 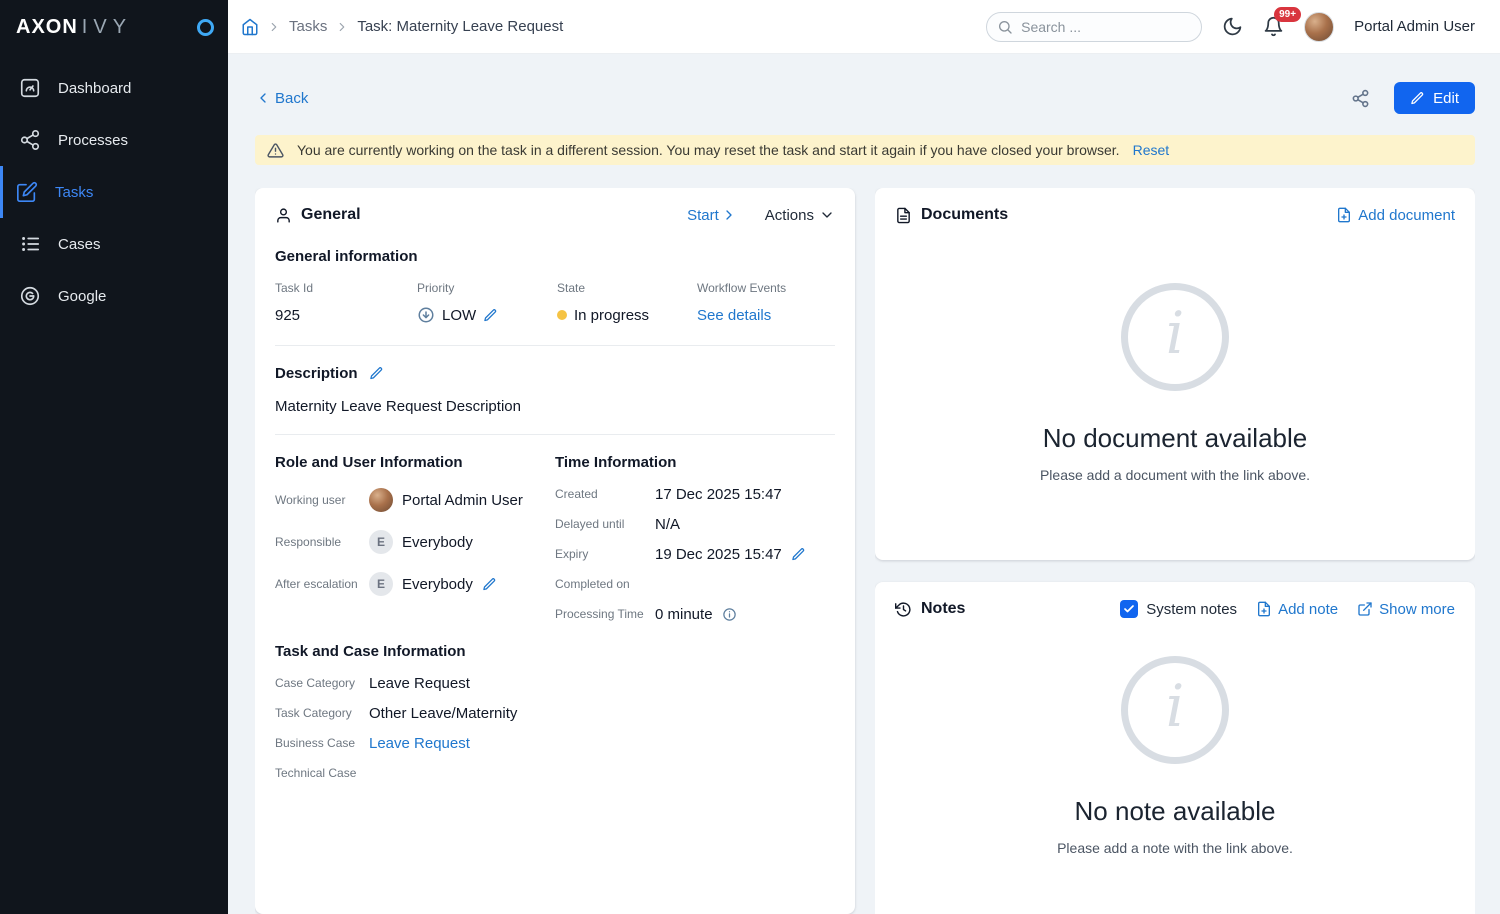 What do you see at coordinates (616, 462) in the screenshot?
I see `time-information-title: Time Information` at bounding box center [616, 462].